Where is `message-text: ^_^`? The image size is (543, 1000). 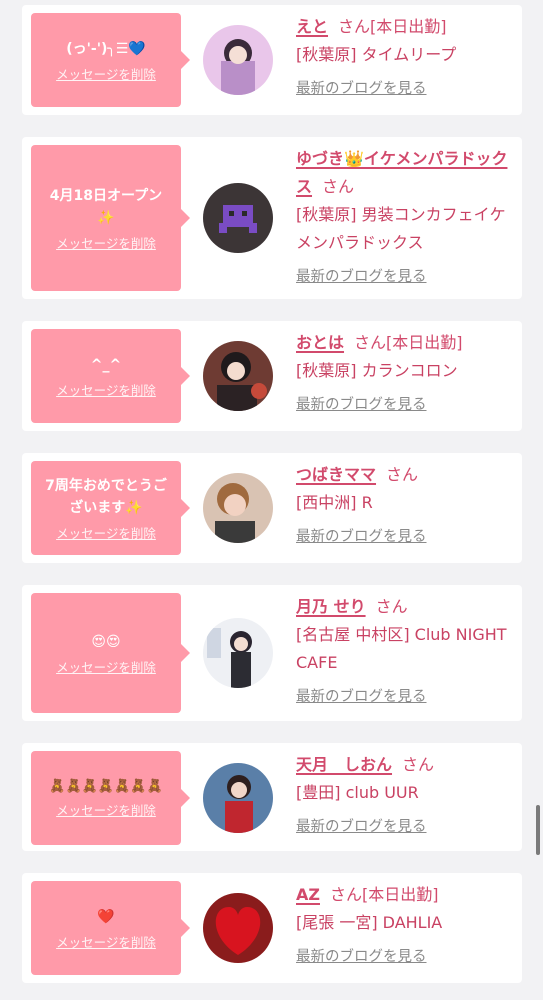
message-text: ^_^ is located at coordinates (106, 364).